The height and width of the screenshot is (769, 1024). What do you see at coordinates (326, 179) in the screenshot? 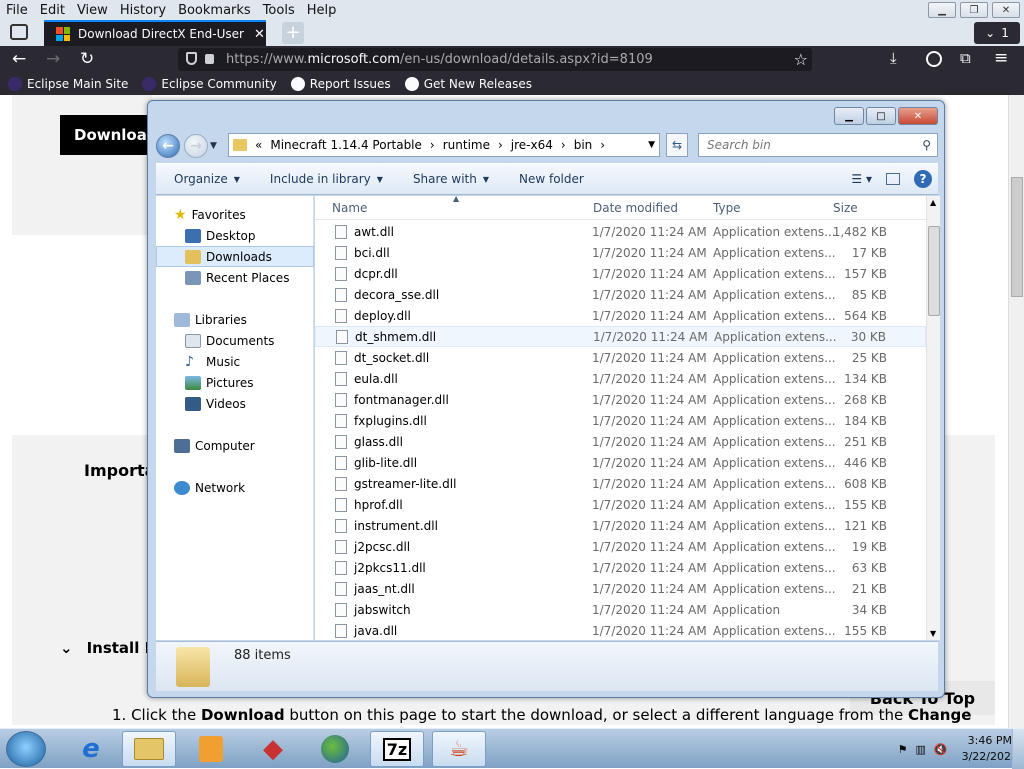
I see `include-in-library-button: Include in library ▼` at bounding box center [326, 179].